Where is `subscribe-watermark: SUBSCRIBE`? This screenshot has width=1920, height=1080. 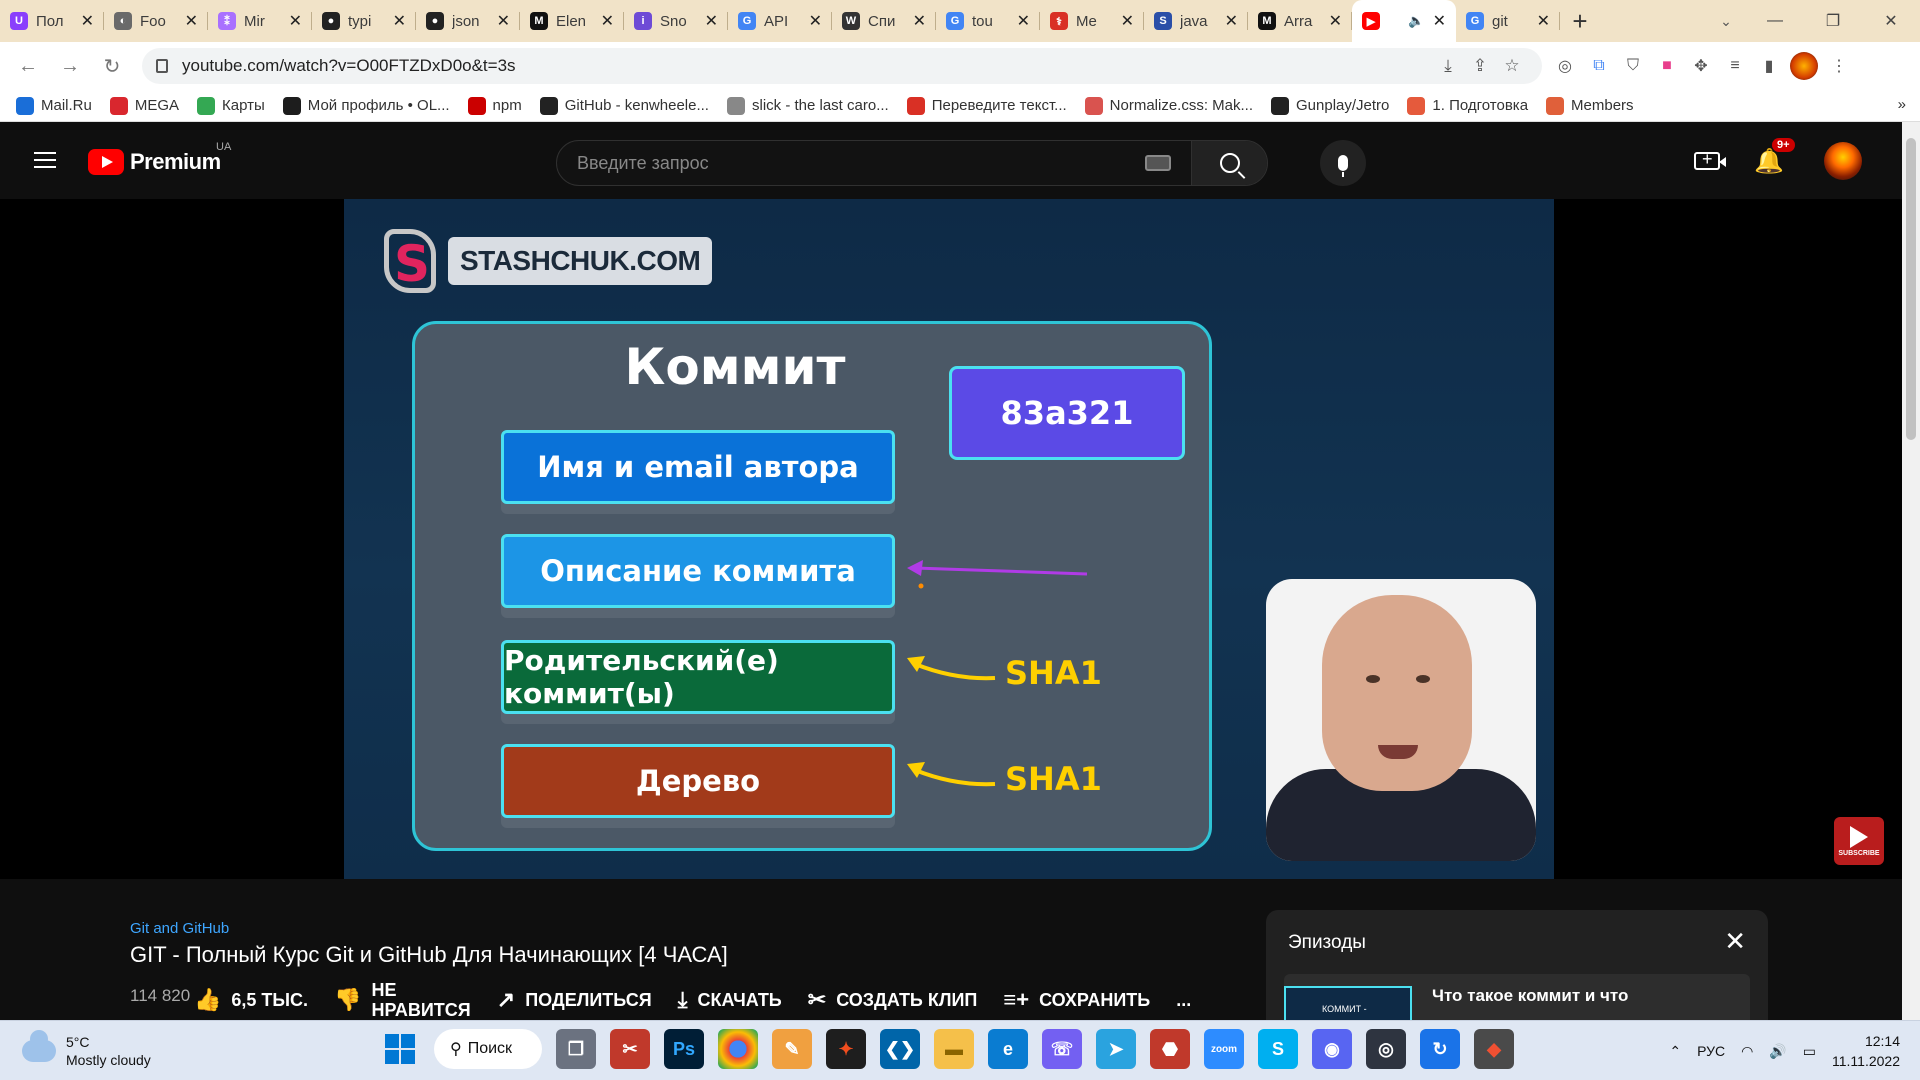 subscribe-watermark: SUBSCRIBE is located at coordinates (1859, 841).